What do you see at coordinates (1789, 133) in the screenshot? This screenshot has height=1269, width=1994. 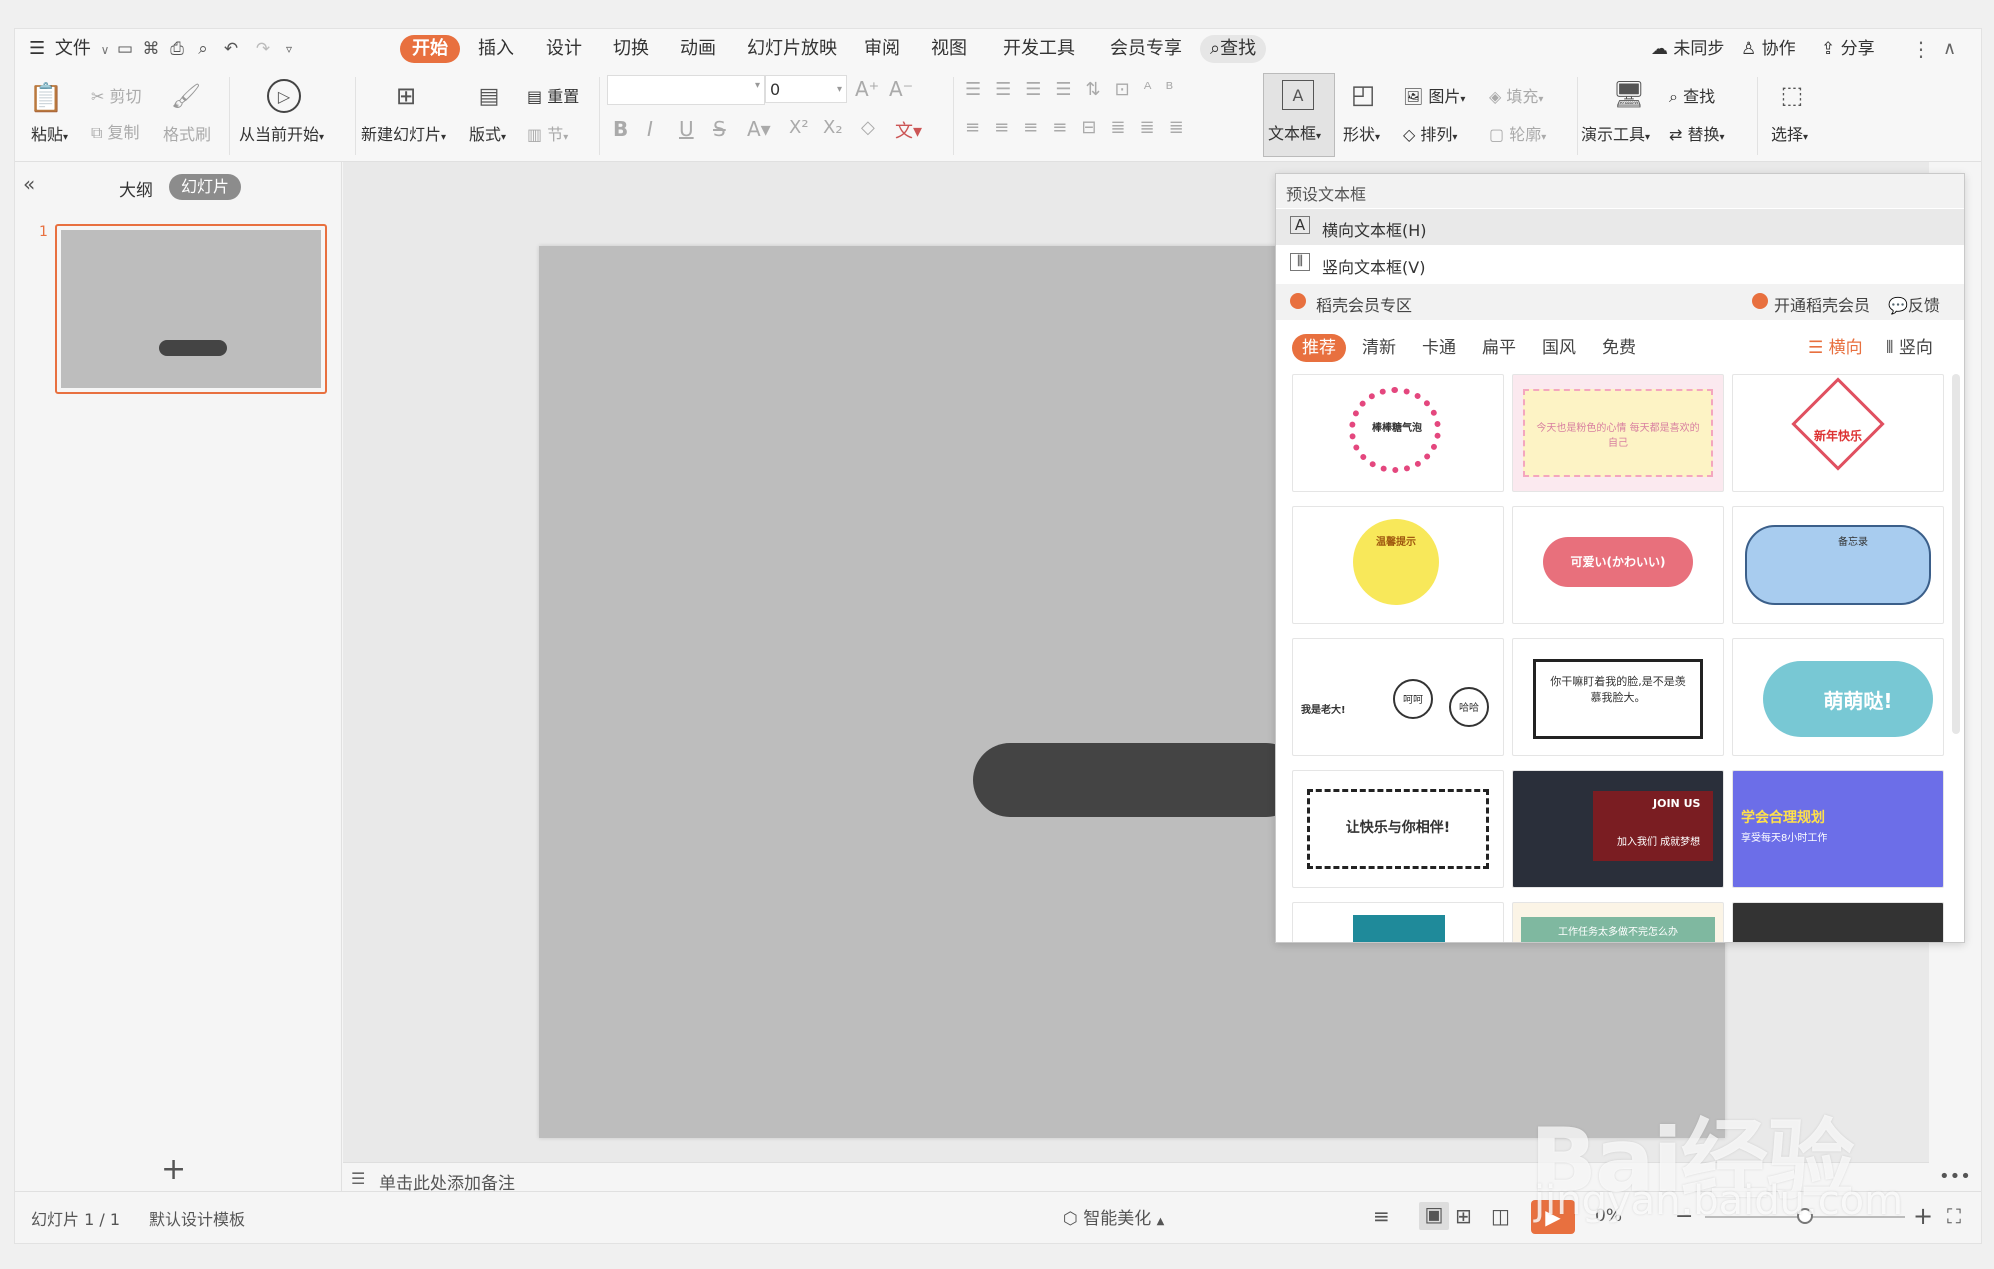 I see `select-button: 选择▾` at bounding box center [1789, 133].